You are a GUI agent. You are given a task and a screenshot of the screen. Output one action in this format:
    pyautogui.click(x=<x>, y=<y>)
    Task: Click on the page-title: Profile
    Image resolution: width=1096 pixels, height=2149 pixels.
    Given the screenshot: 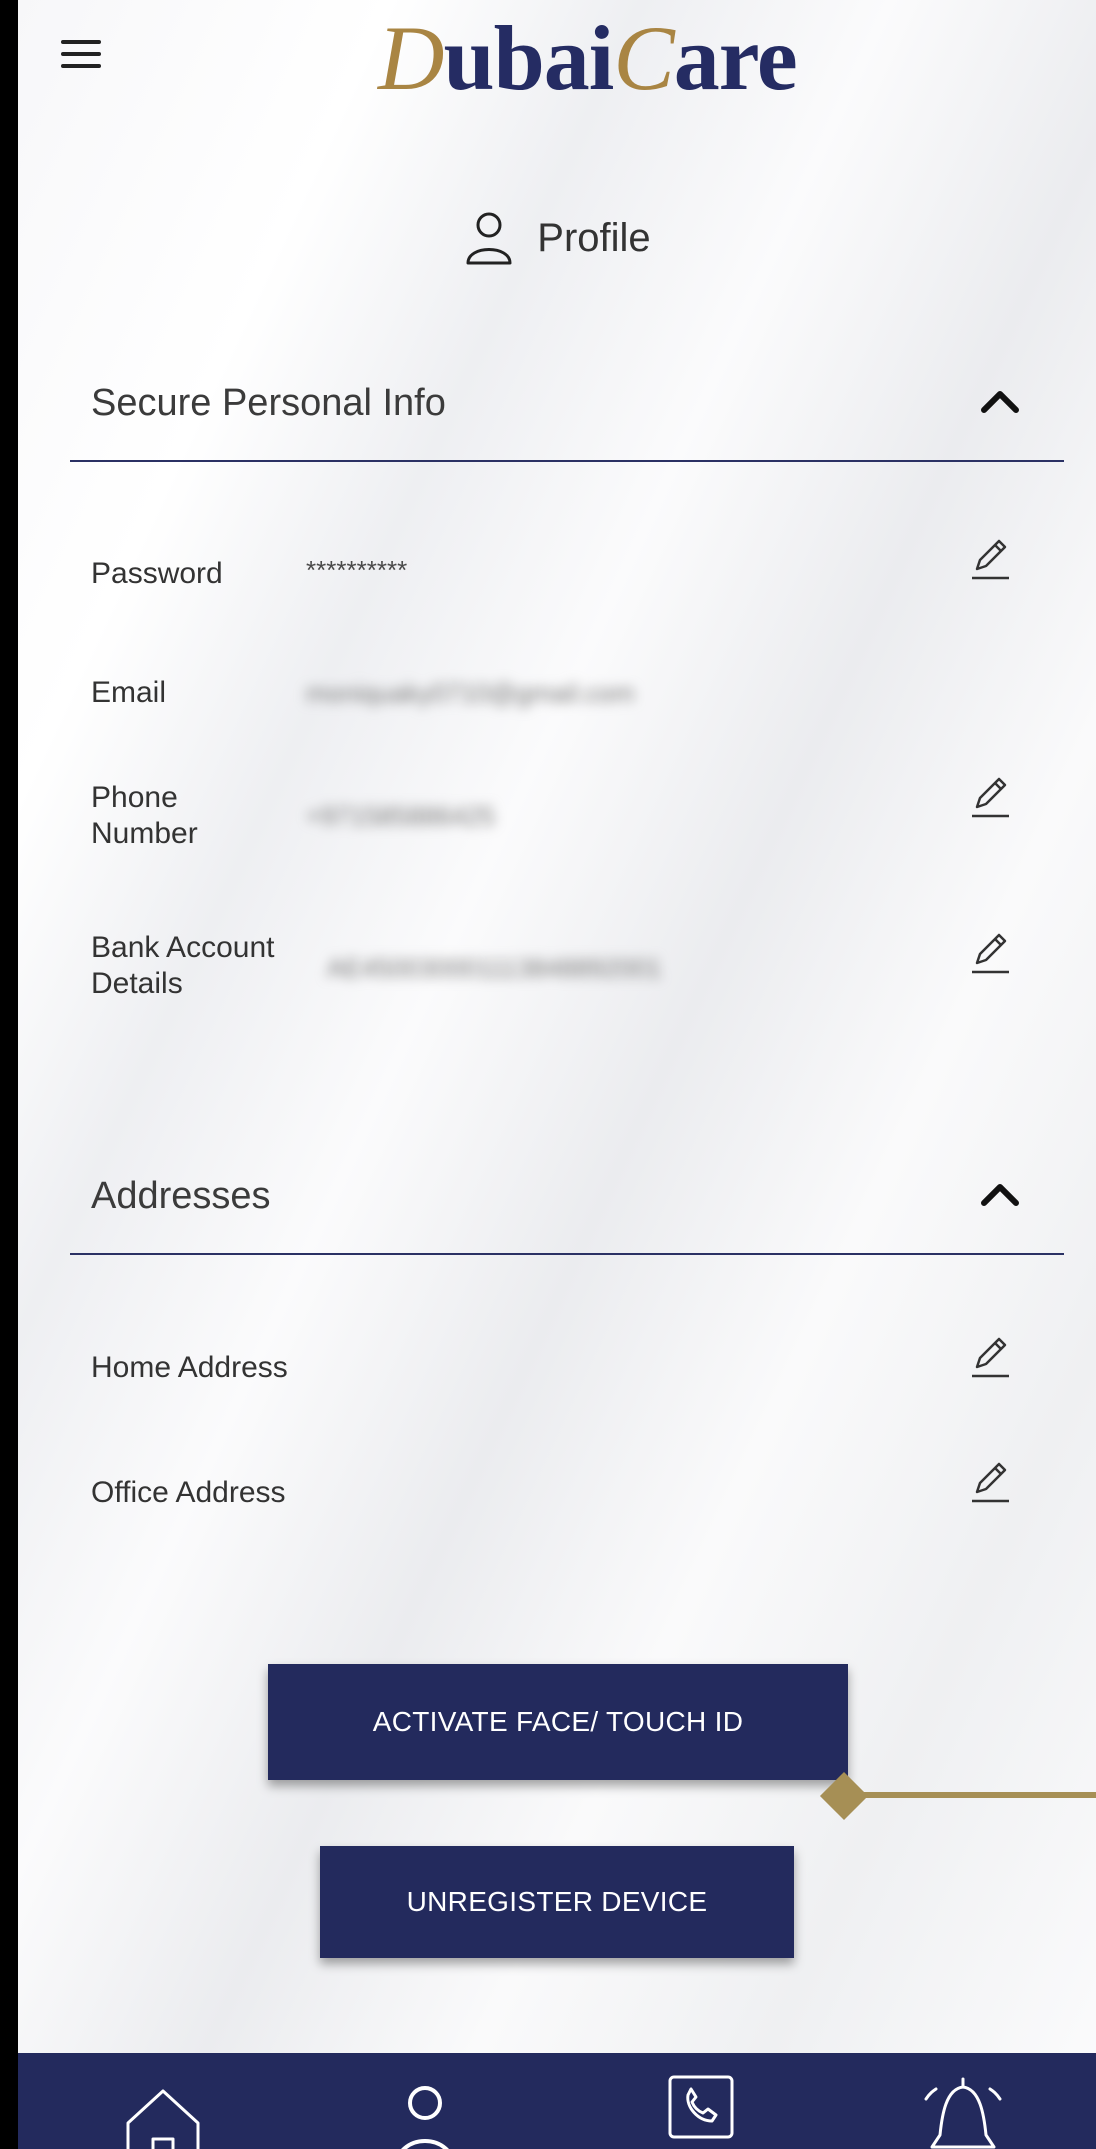 What is the action you would take?
    pyautogui.click(x=557, y=245)
    